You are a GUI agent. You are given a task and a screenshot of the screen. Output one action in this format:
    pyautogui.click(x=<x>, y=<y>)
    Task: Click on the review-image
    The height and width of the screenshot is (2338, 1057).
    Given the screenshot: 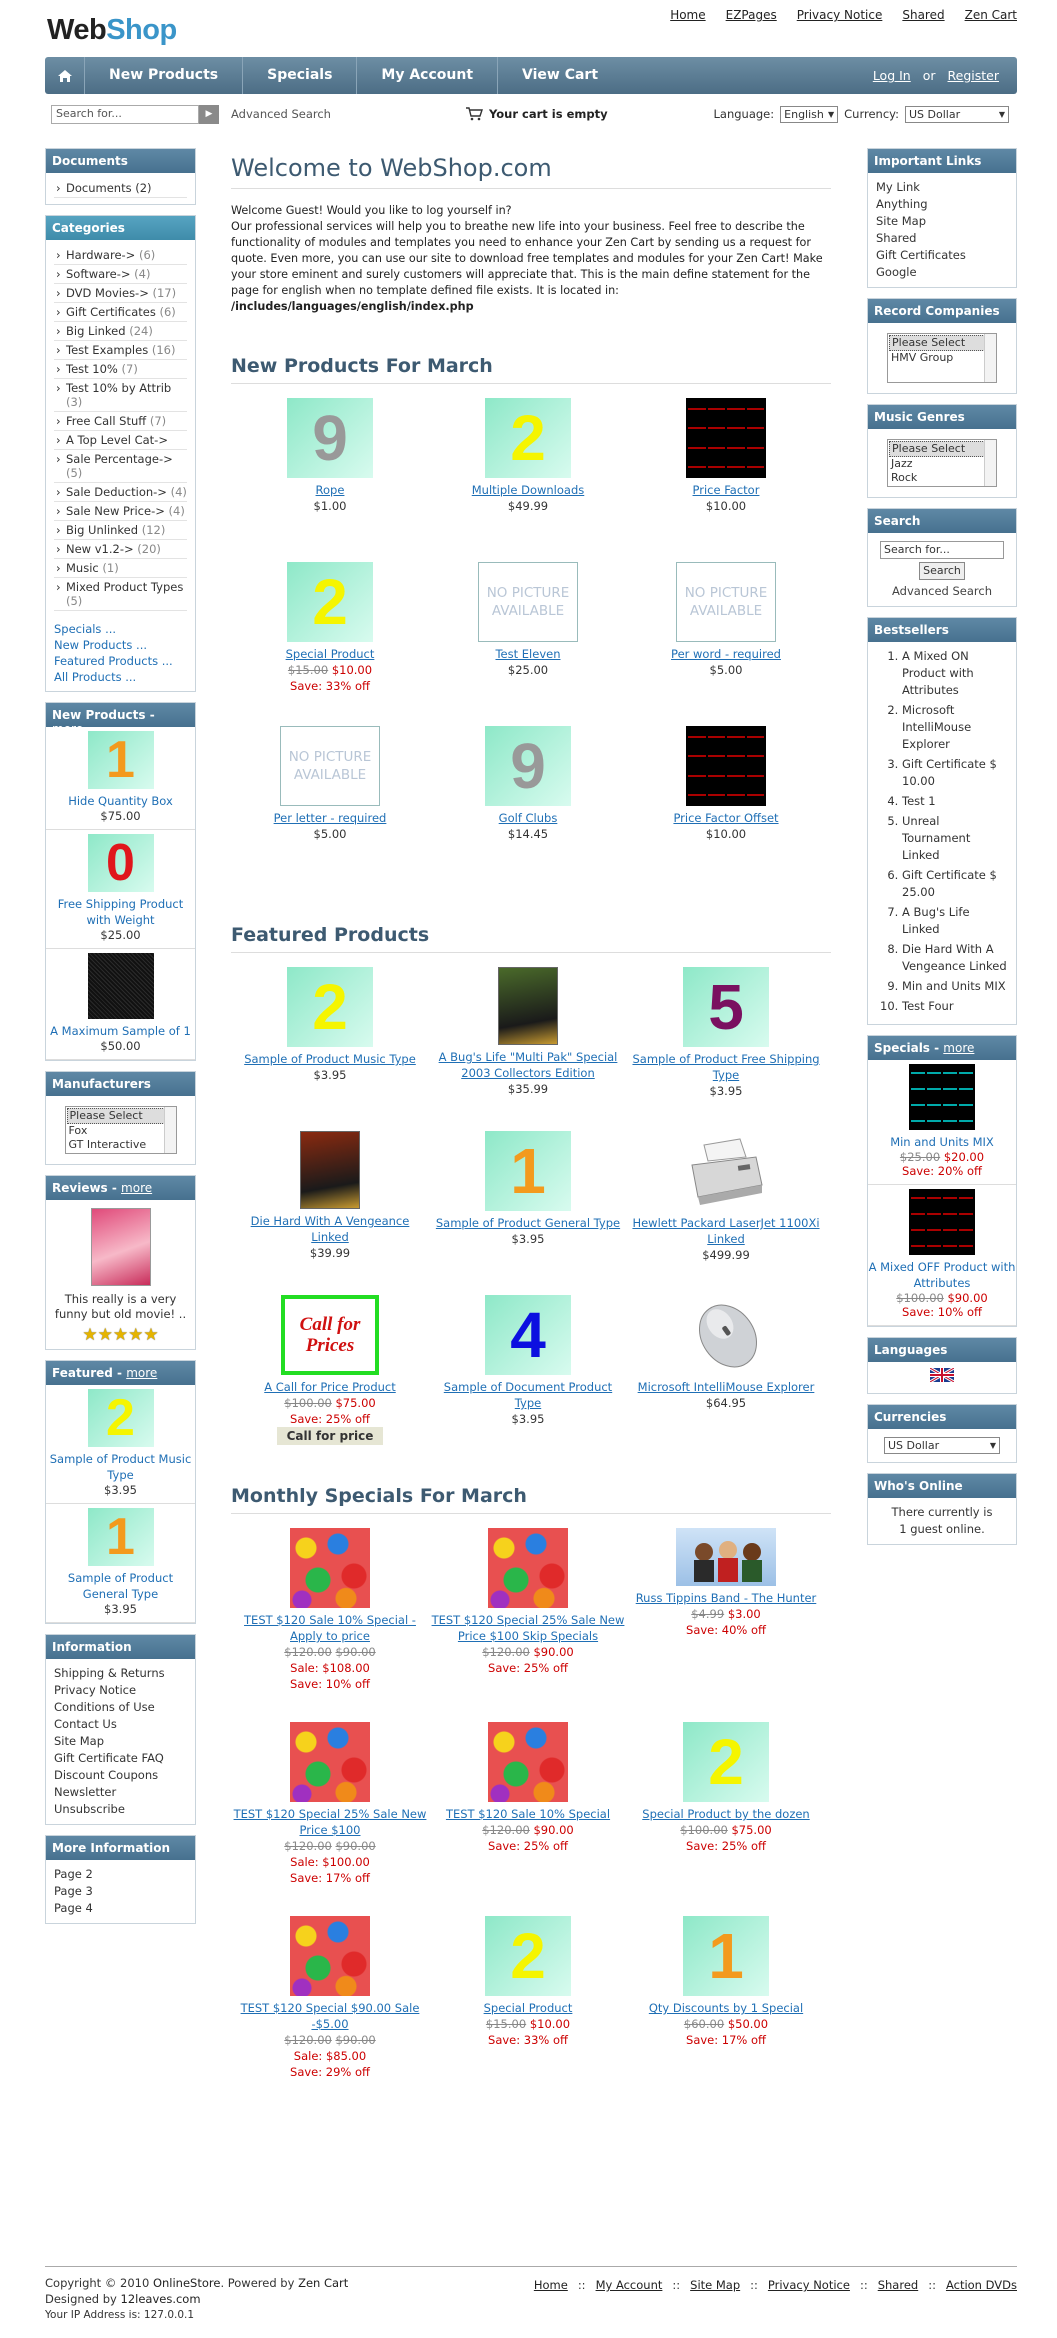 What is the action you would take?
    pyautogui.click(x=120, y=1247)
    